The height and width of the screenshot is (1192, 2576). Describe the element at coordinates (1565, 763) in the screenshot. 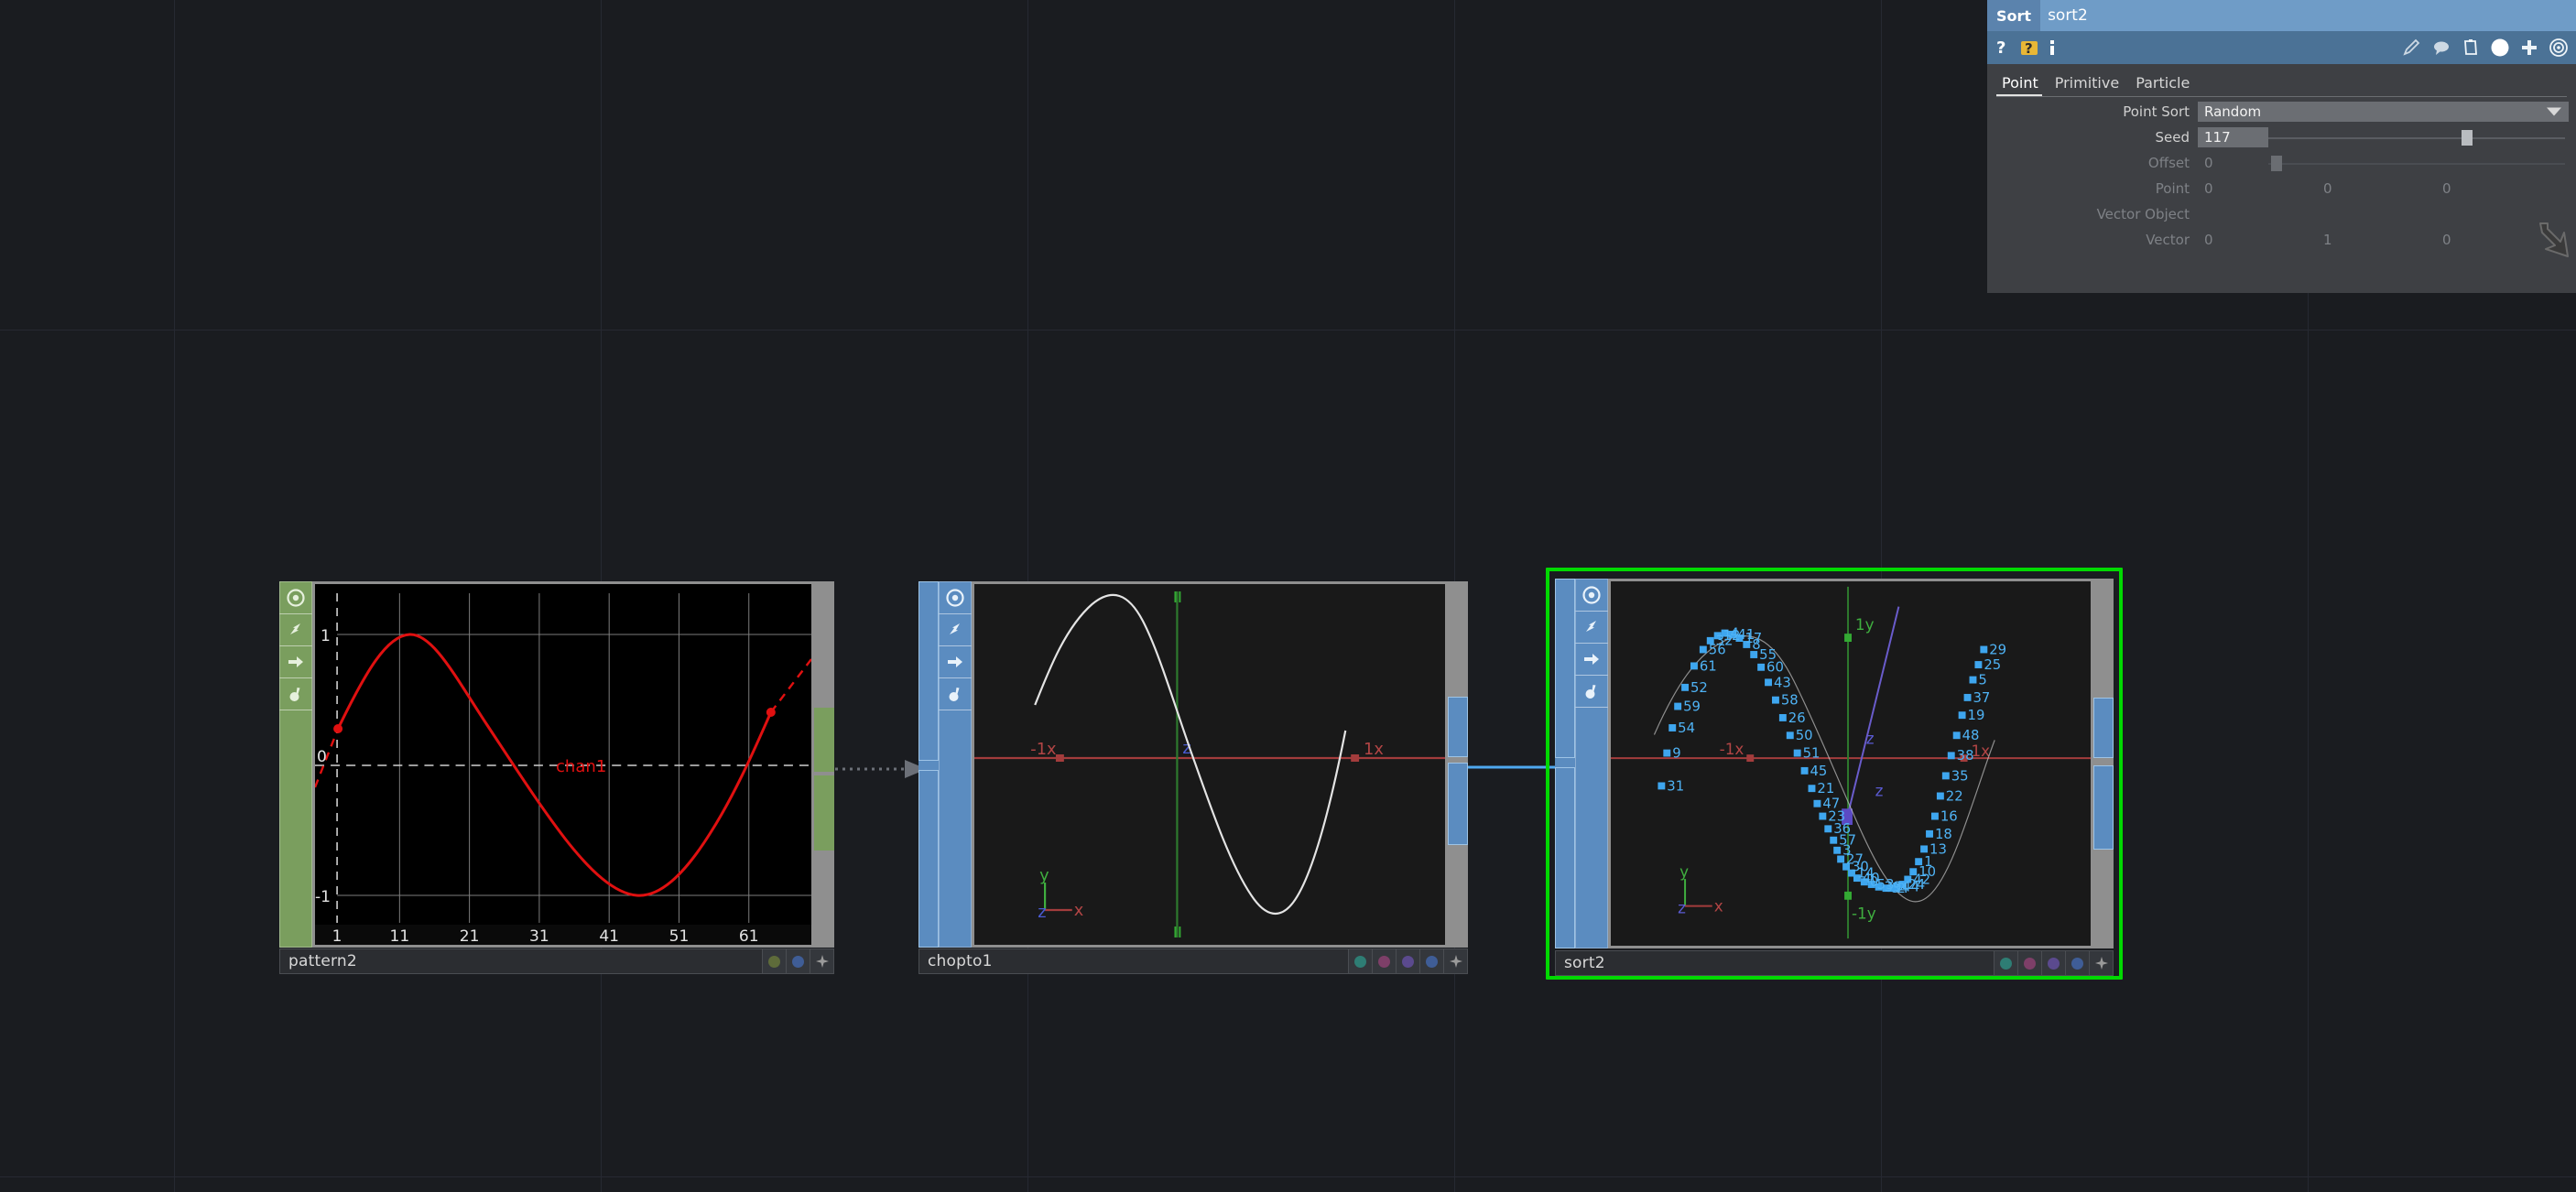

I see `input-connector-strip-sort2` at that location.